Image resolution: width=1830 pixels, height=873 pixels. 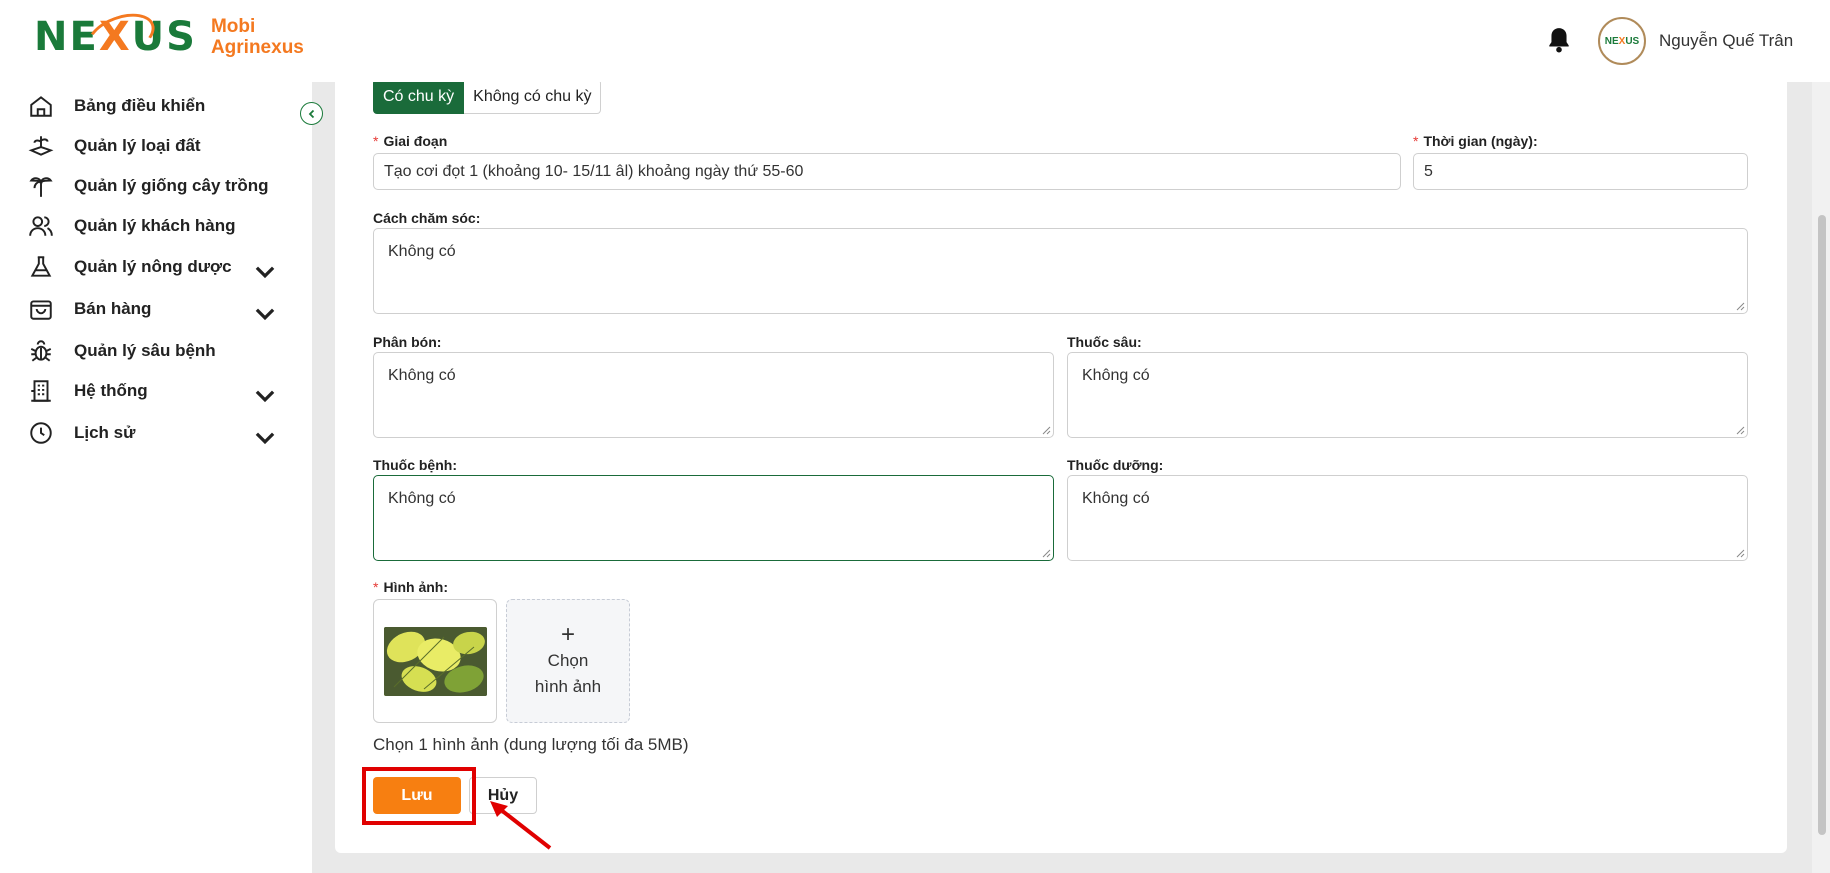 I want to click on annotation-arrow-icon, so click(x=521, y=825).